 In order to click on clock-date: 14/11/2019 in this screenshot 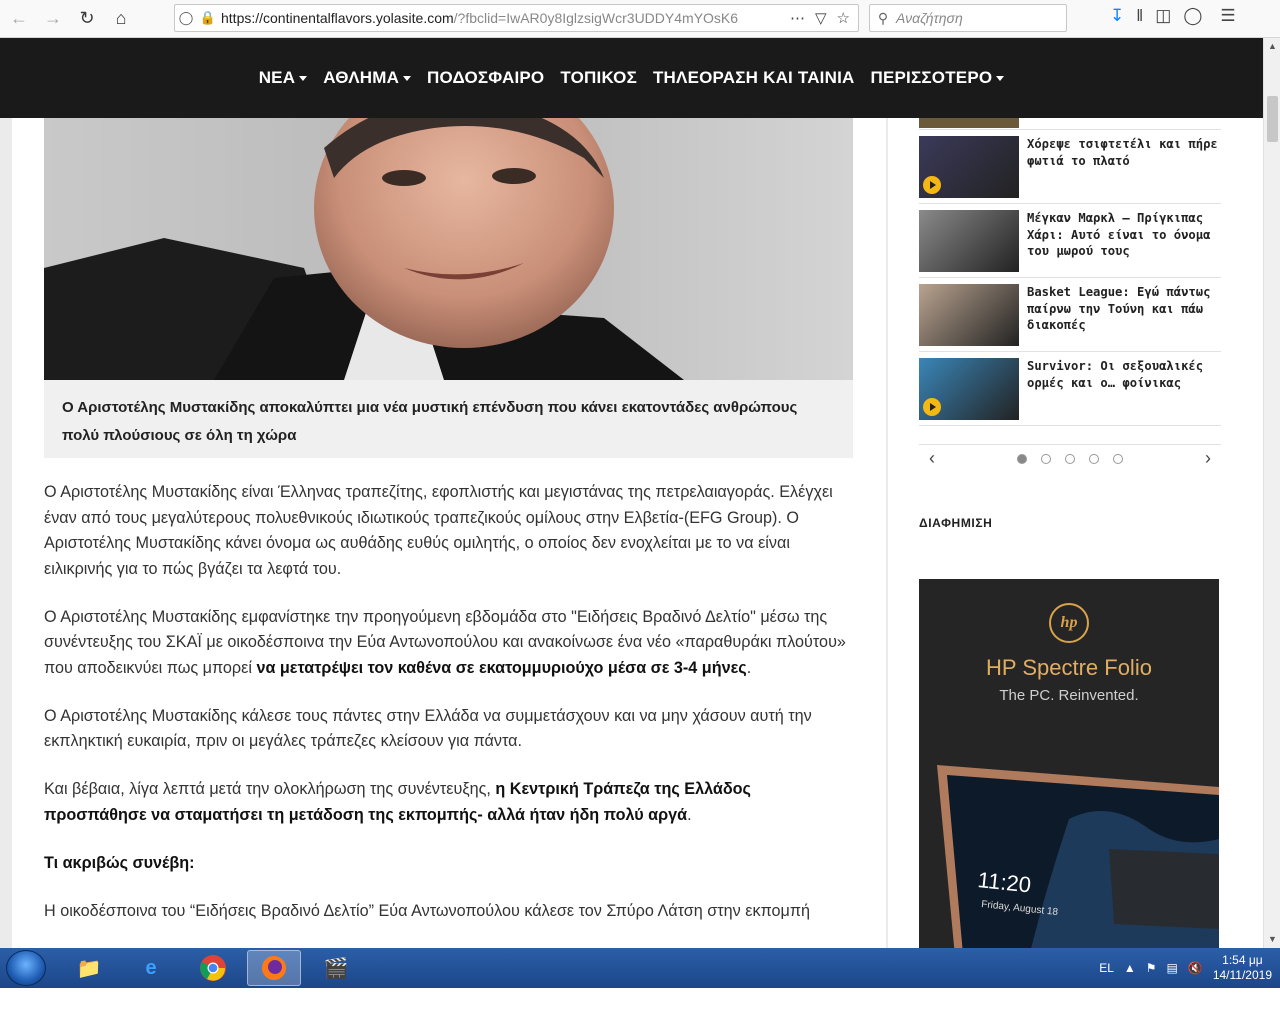, I will do `click(1242, 975)`.